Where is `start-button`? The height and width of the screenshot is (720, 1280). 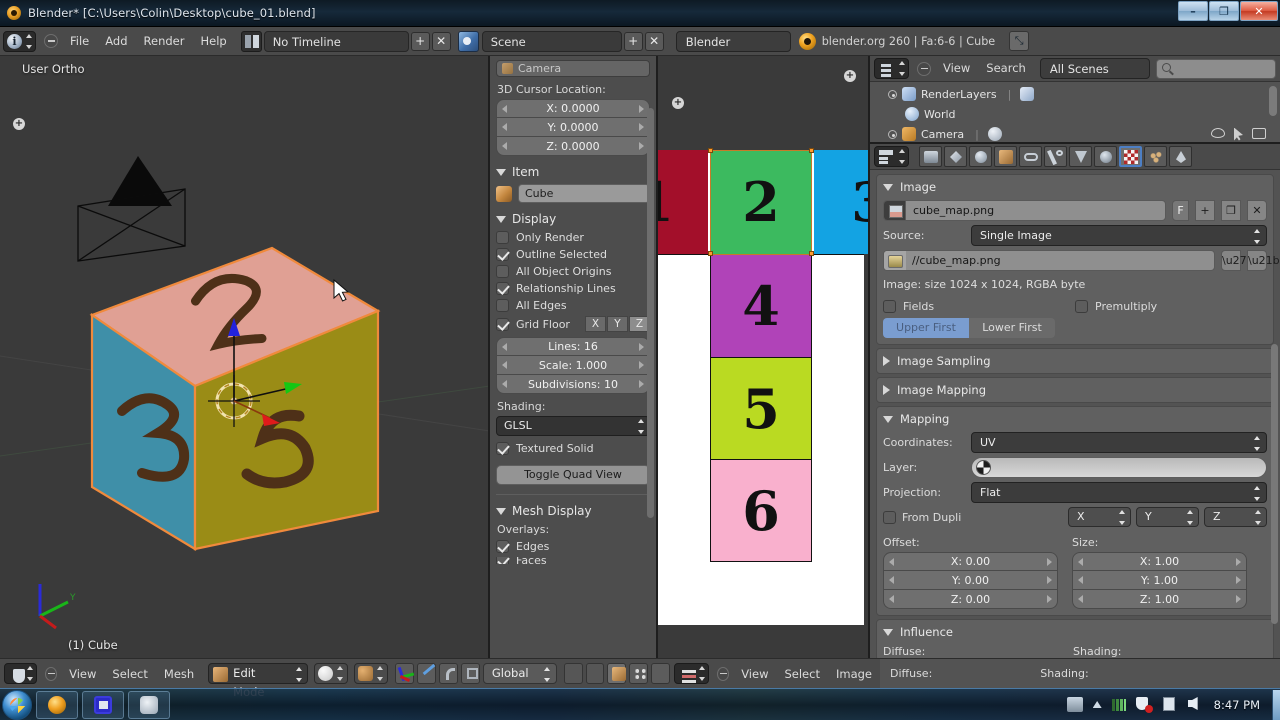
start-button is located at coordinates (17, 704).